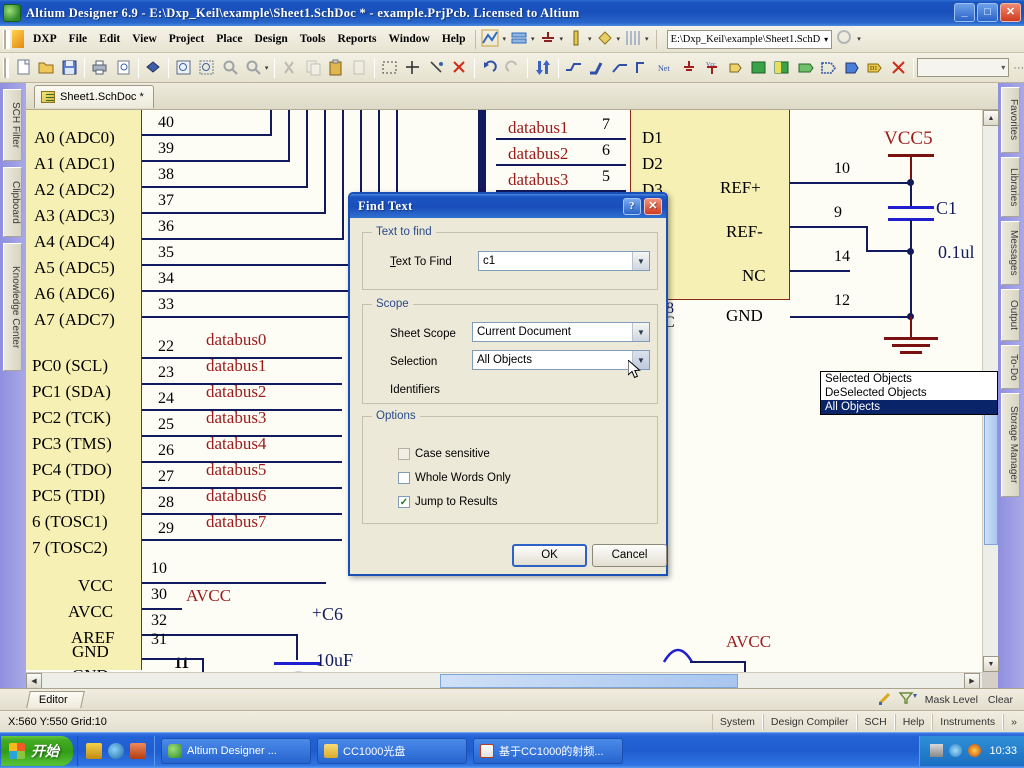  Describe the element at coordinates (454, 478) in the screenshot. I see `checkbox-row-whole-words: Whole Words Only` at that location.